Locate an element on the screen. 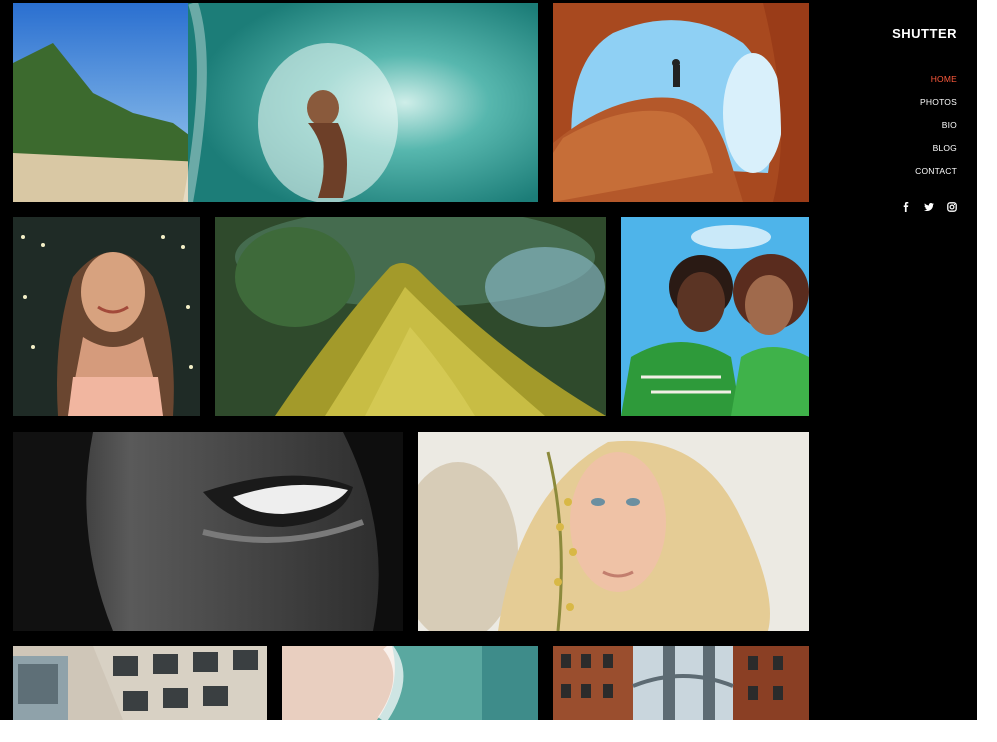 The height and width of the screenshot is (742, 997). nav-bio: BIO is located at coordinates (936, 125).